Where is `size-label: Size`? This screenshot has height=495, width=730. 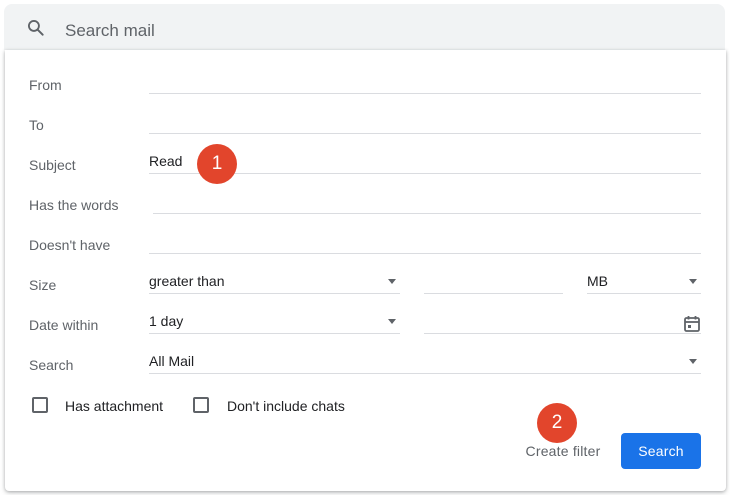
size-label: Size is located at coordinates (43, 285).